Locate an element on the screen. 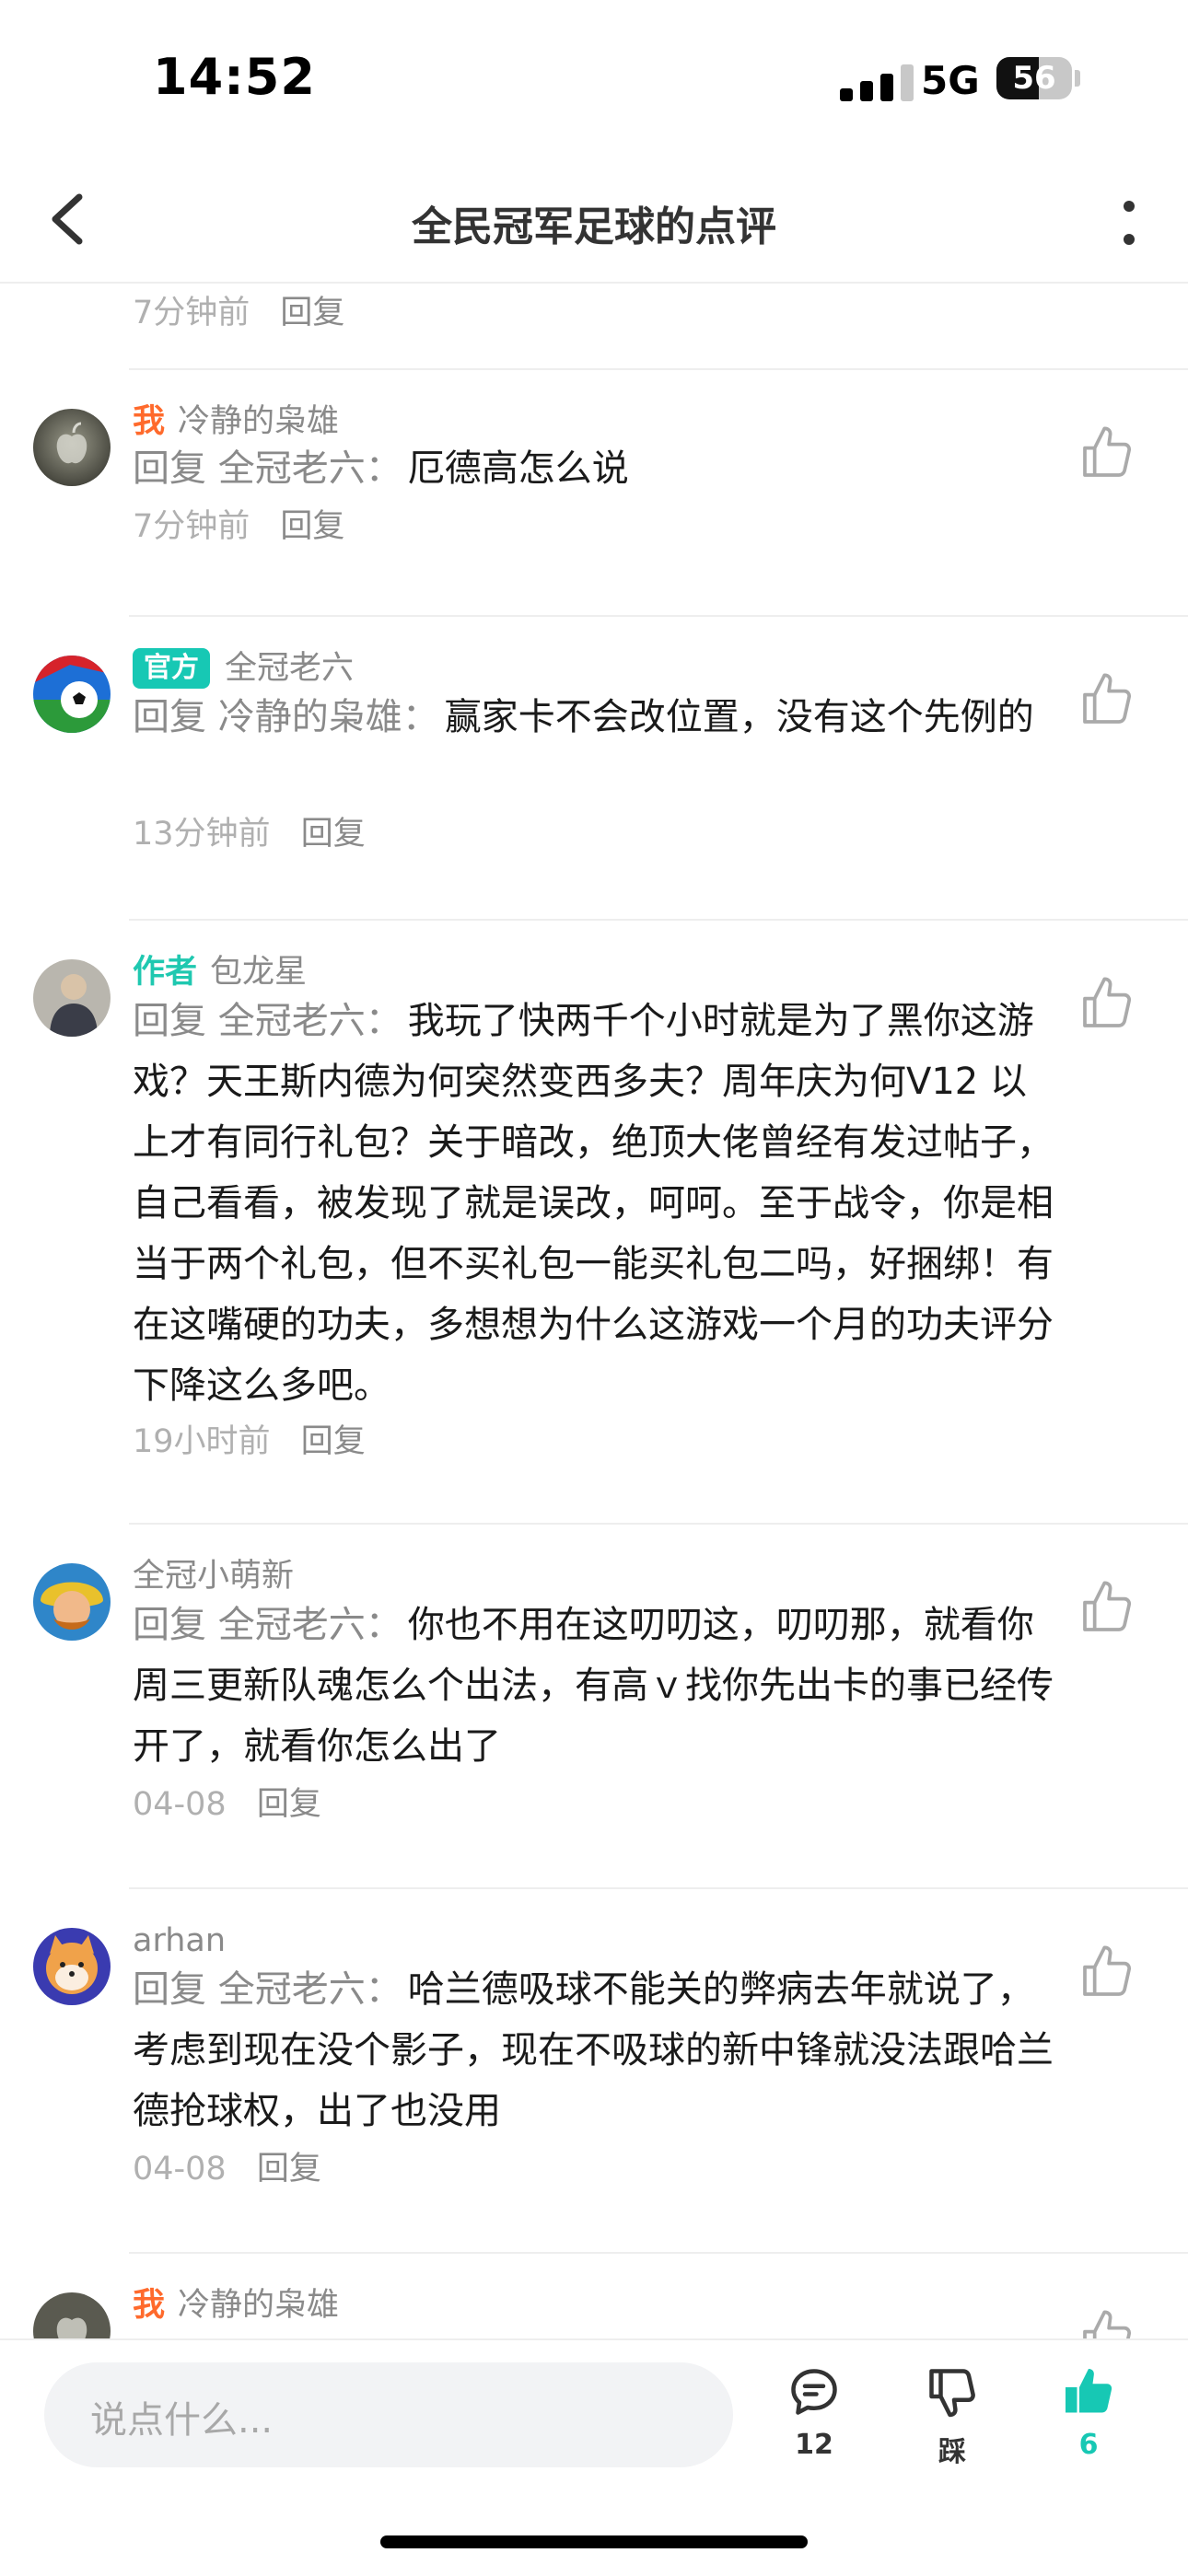 Image resolution: width=1188 pixels, height=2576 pixels. barbarian-avatar-icon is located at coordinates (72, 1602).